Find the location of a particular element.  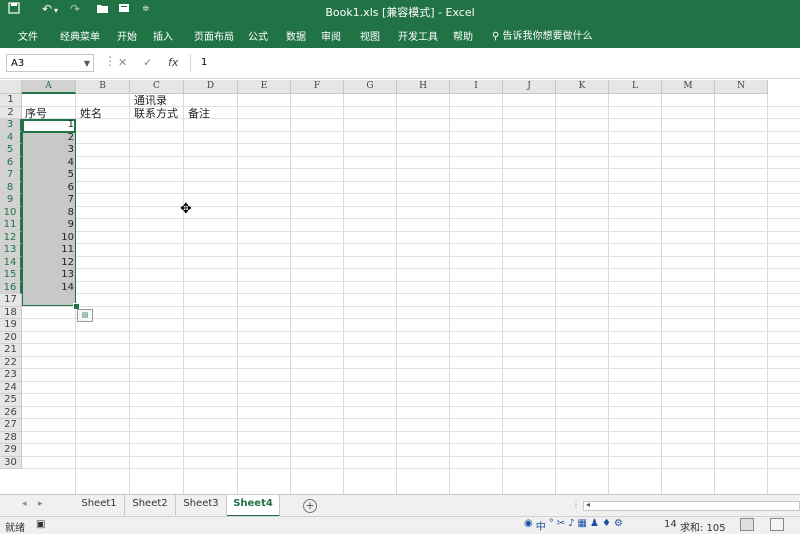

ime-settings-icon: ⚙ is located at coordinates (618, 525).